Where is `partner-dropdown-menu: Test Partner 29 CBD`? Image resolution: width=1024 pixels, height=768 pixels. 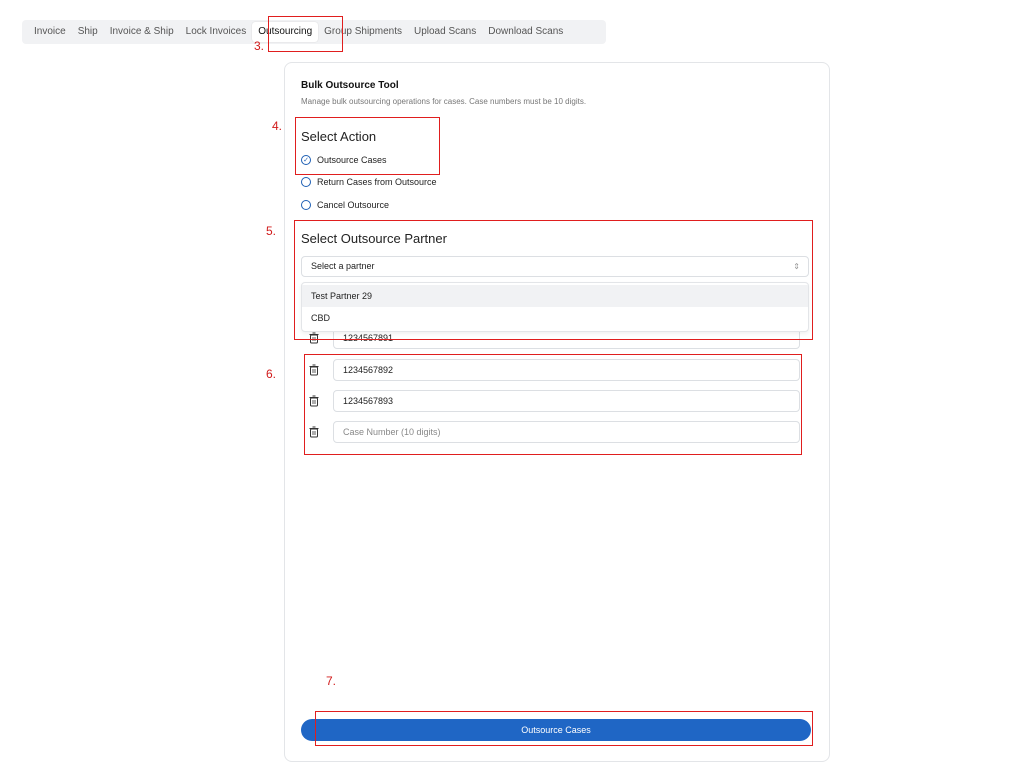
partner-dropdown-menu: Test Partner 29 CBD is located at coordinates (555, 307).